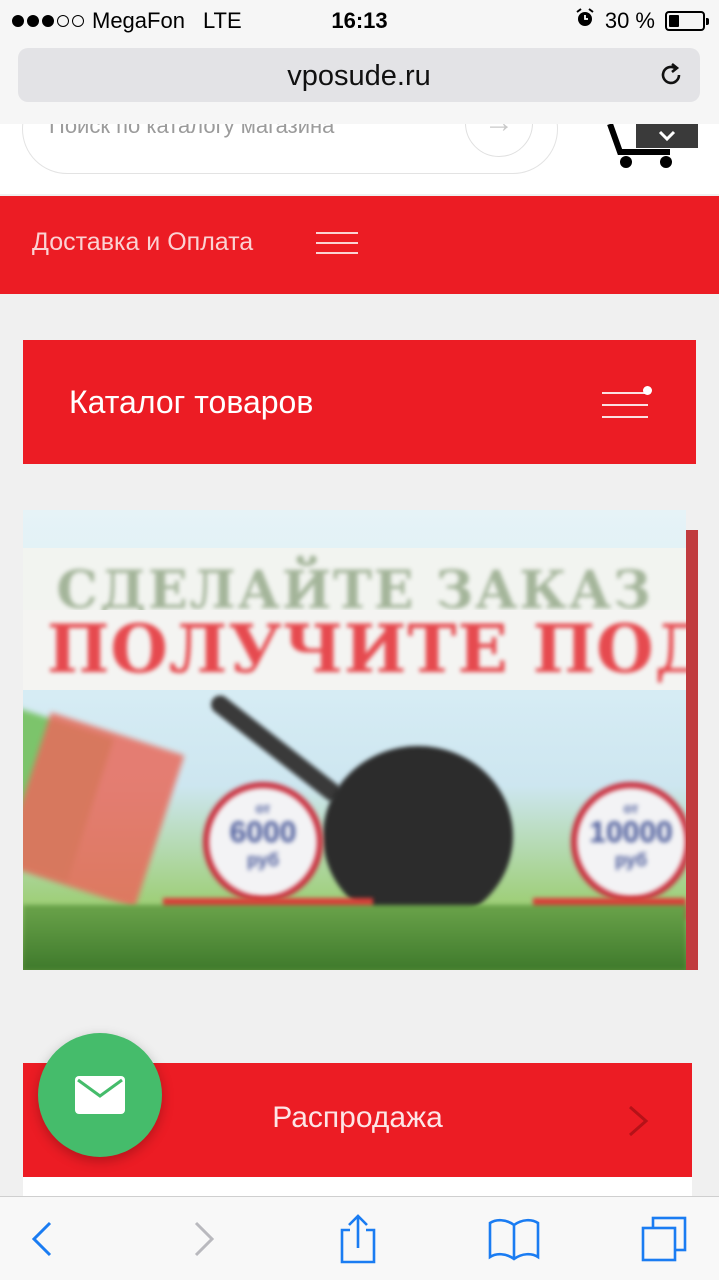  Describe the element at coordinates (359, 20) in the screenshot. I see `status-bar: MegaFon LTE 16:13 30 %` at that location.